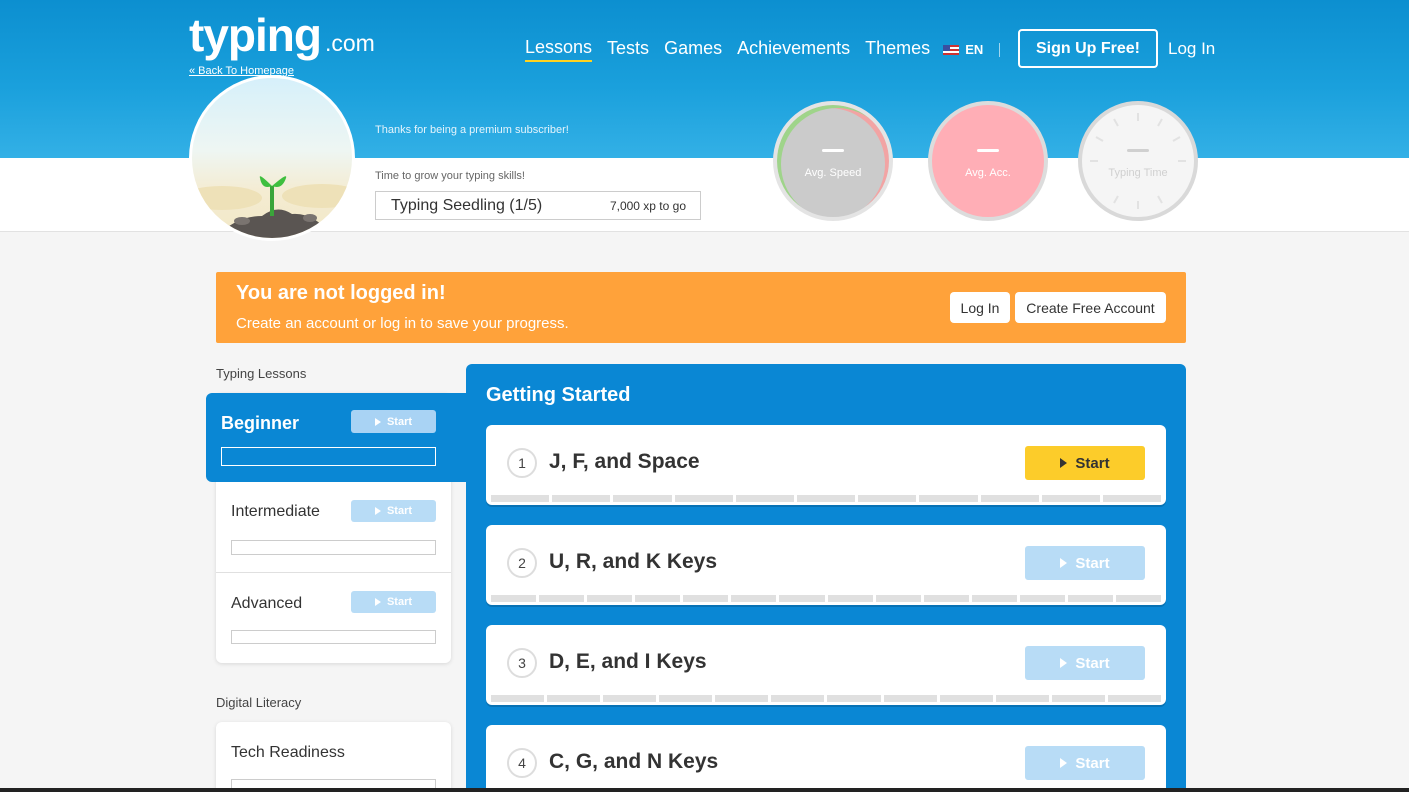 Image resolution: width=1409 pixels, height=792 pixels. Describe the element at coordinates (1191, 49) in the screenshot. I see `header-login-link: Log In` at that location.